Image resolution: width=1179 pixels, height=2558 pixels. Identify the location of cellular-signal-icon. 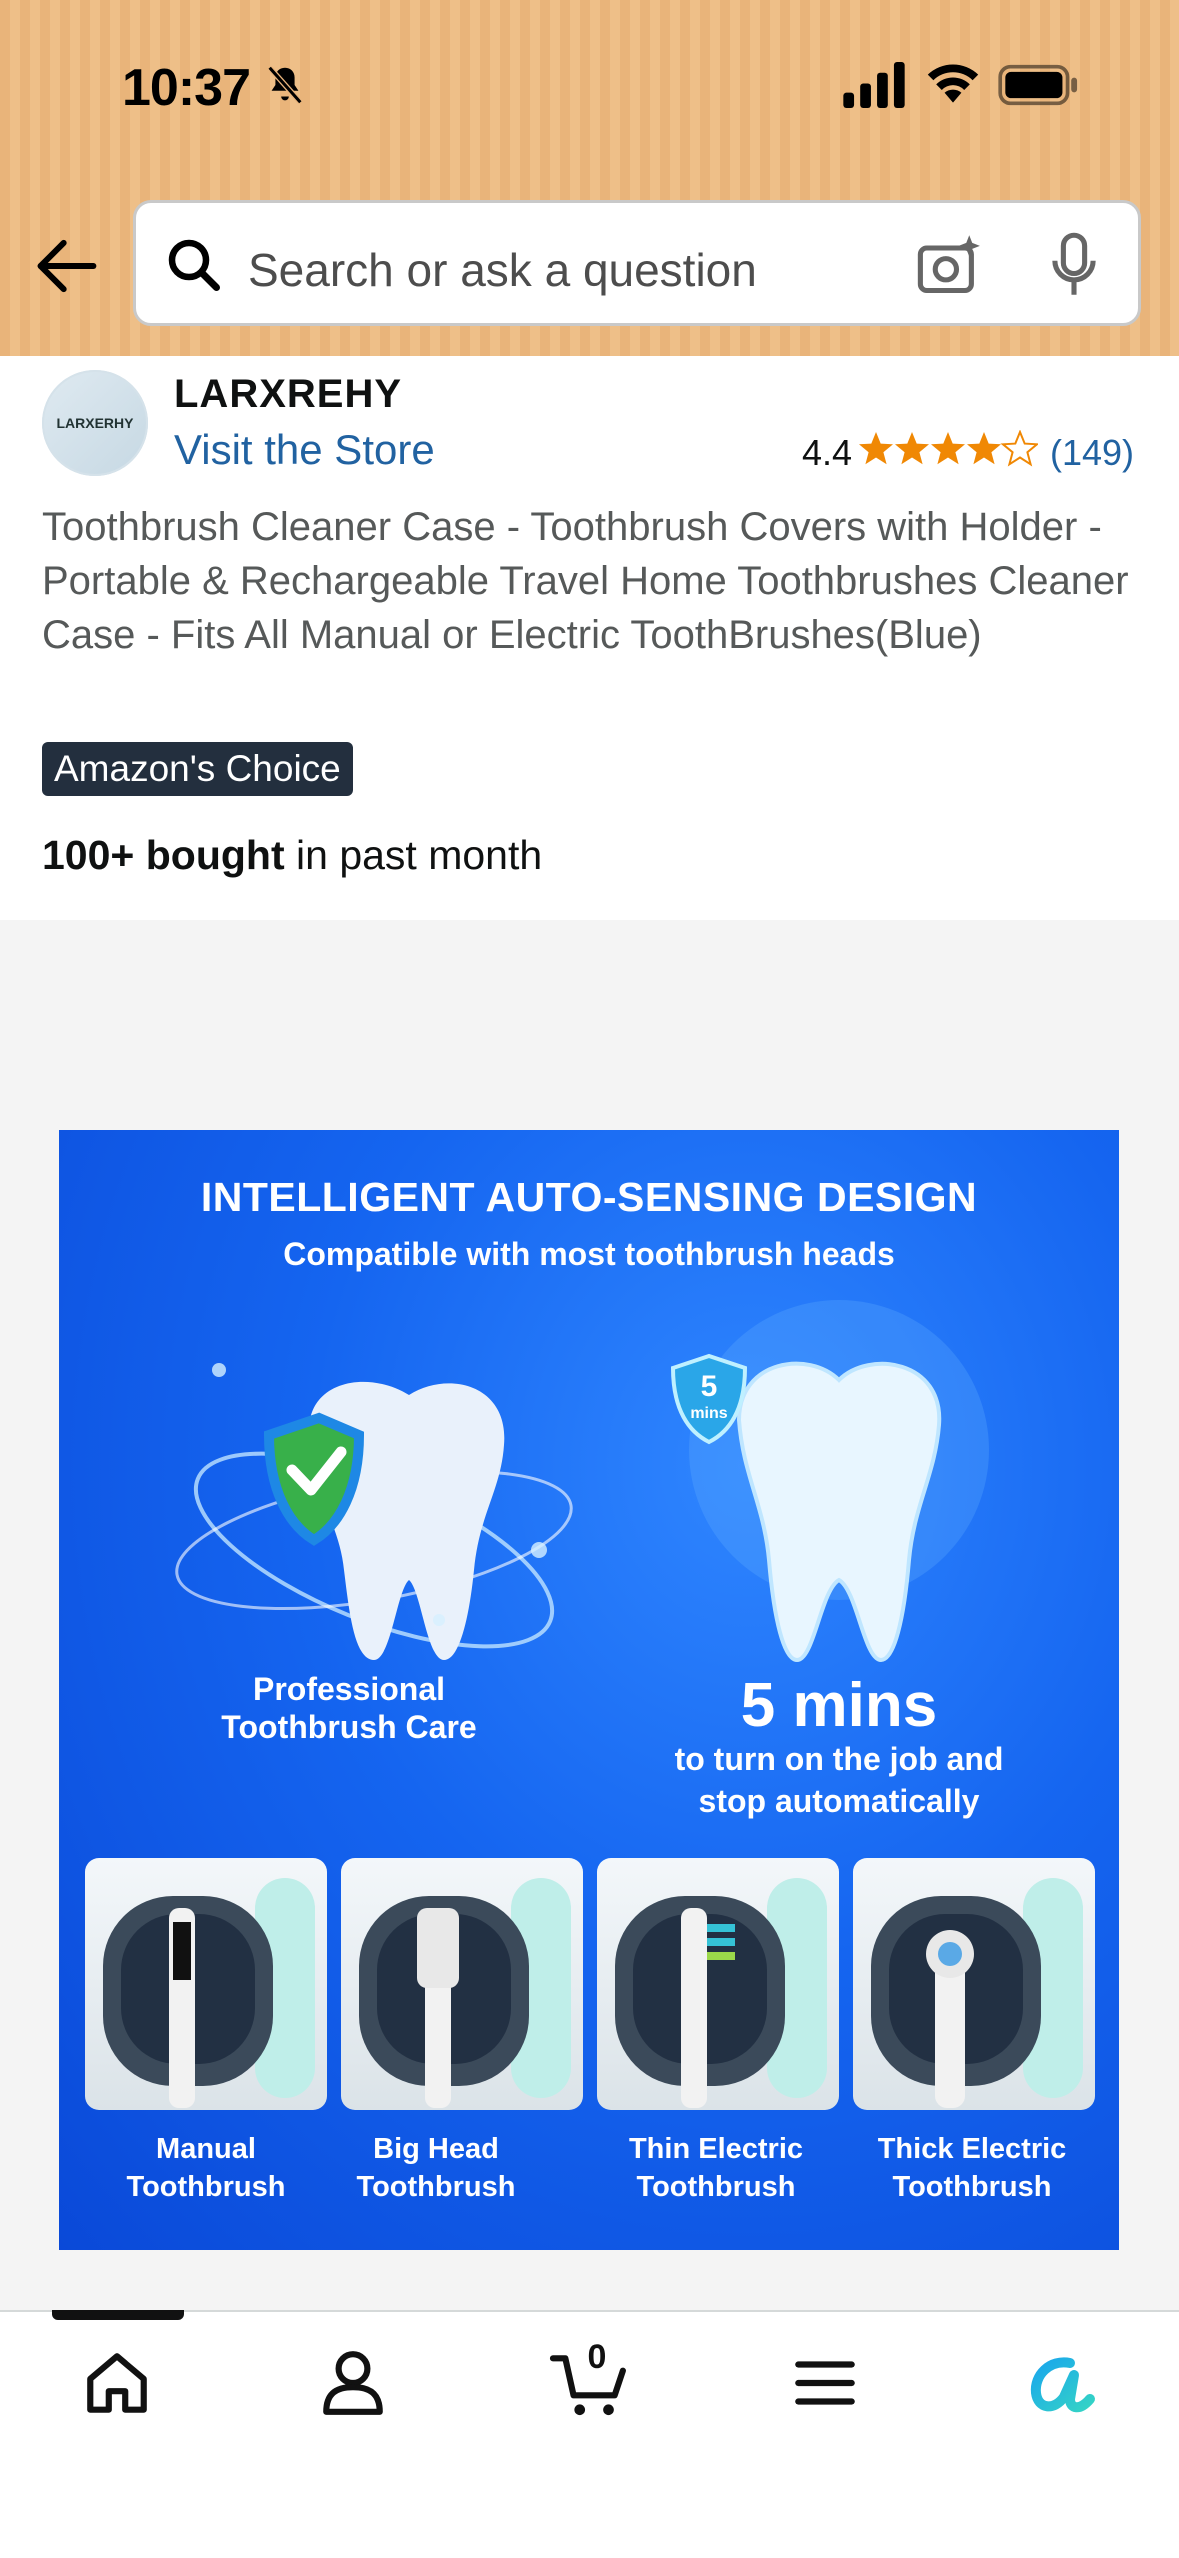
(874, 85).